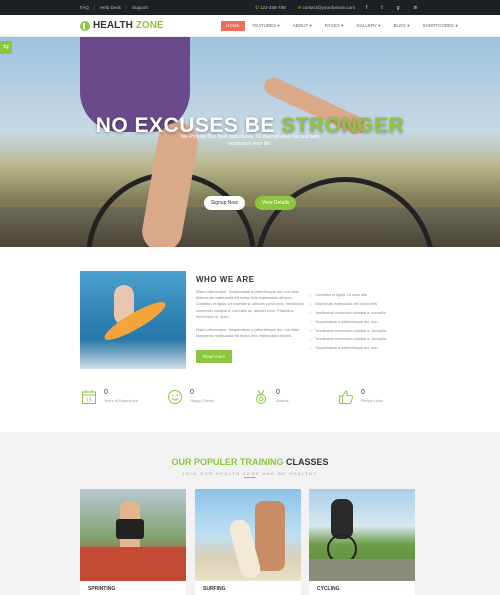 Image resolution: width=500 pixels, height=595 pixels. Describe the element at coordinates (346, 397) in the screenshot. I see `thumbs-up-icon` at that location.